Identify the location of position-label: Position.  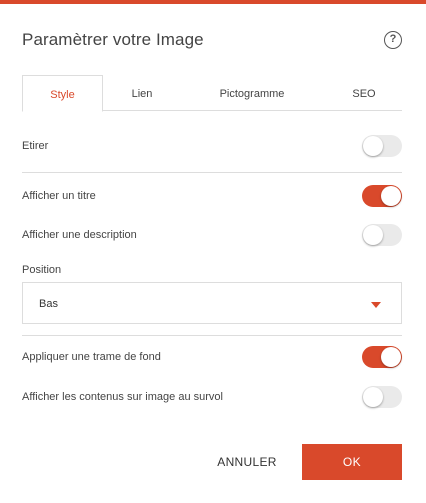
(42, 270).